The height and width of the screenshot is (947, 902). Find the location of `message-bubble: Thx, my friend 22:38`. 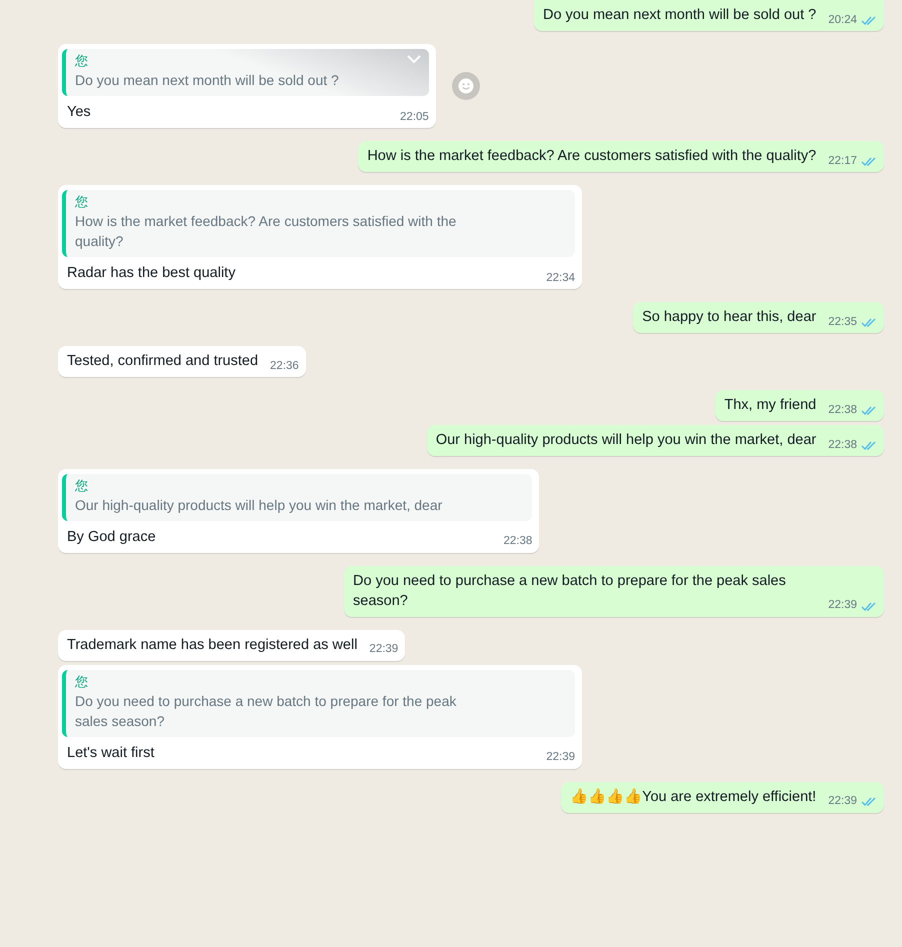

message-bubble: Thx, my friend 22:38 is located at coordinates (799, 405).